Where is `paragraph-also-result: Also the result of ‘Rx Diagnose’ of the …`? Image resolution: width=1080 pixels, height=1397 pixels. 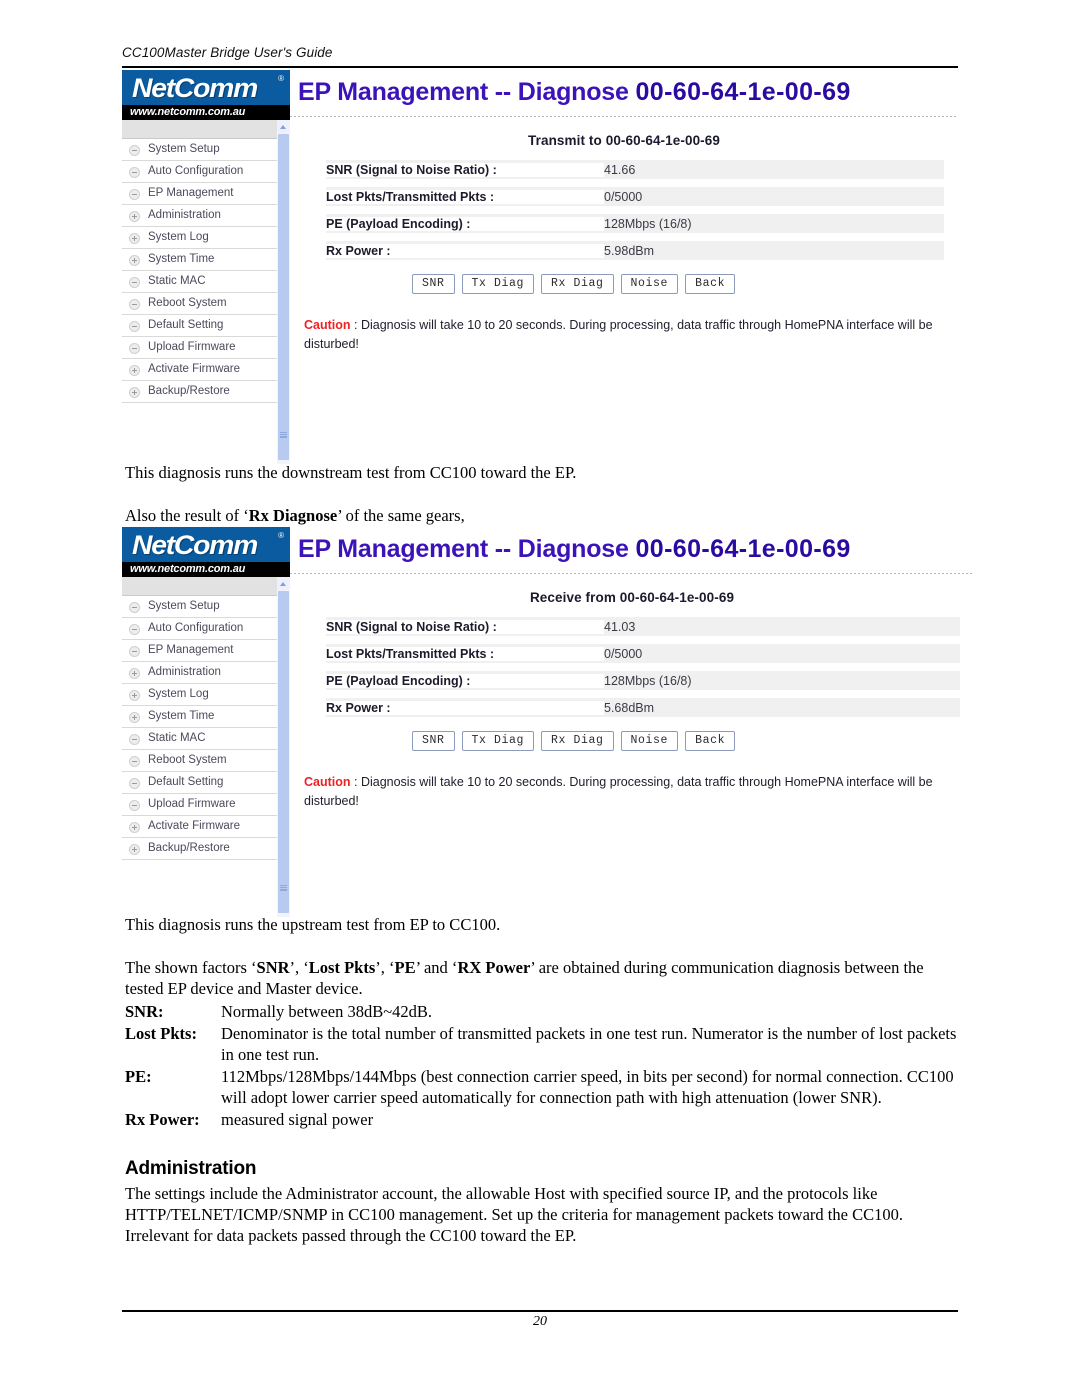
paragraph-also-result: Also the result of ‘Rx Diagnose’ of the … is located at coordinates (540, 515).